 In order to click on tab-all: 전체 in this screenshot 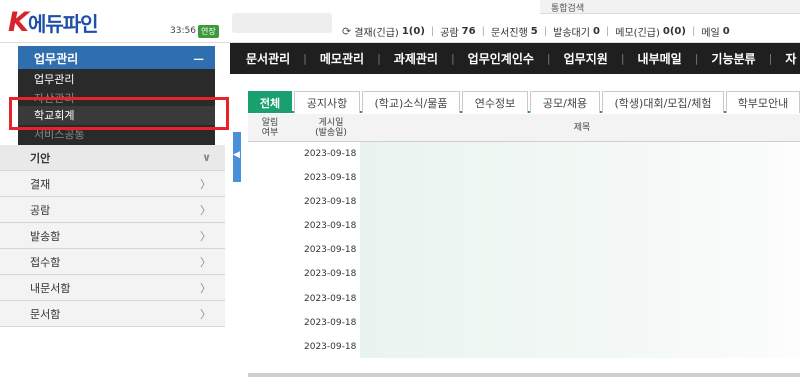, I will do `click(270, 102)`.